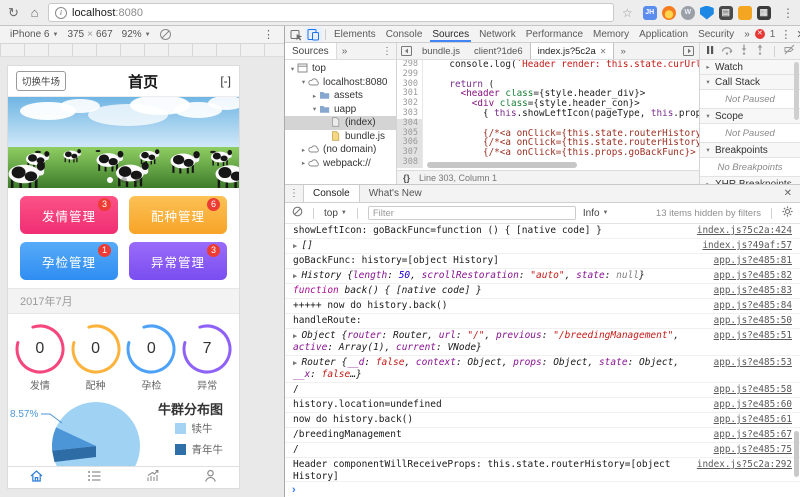 Image resolution: width=800 pixels, height=497 pixels. What do you see at coordinates (744, 231) in the screenshot?
I see `console-source-link: index.js?5c2a:424` at bounding box center [744, 231].